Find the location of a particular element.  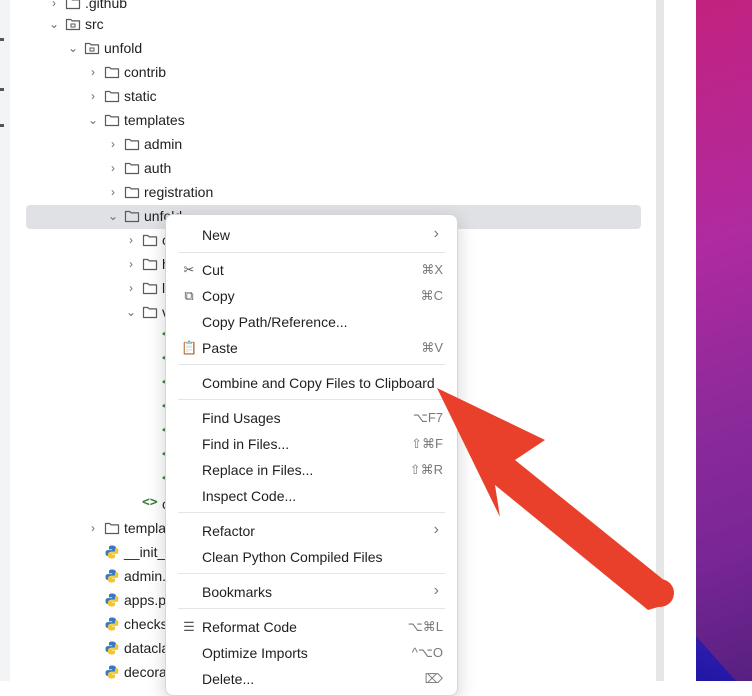

menu-shortcut: ⌘X is located at coordinates (432, 269).